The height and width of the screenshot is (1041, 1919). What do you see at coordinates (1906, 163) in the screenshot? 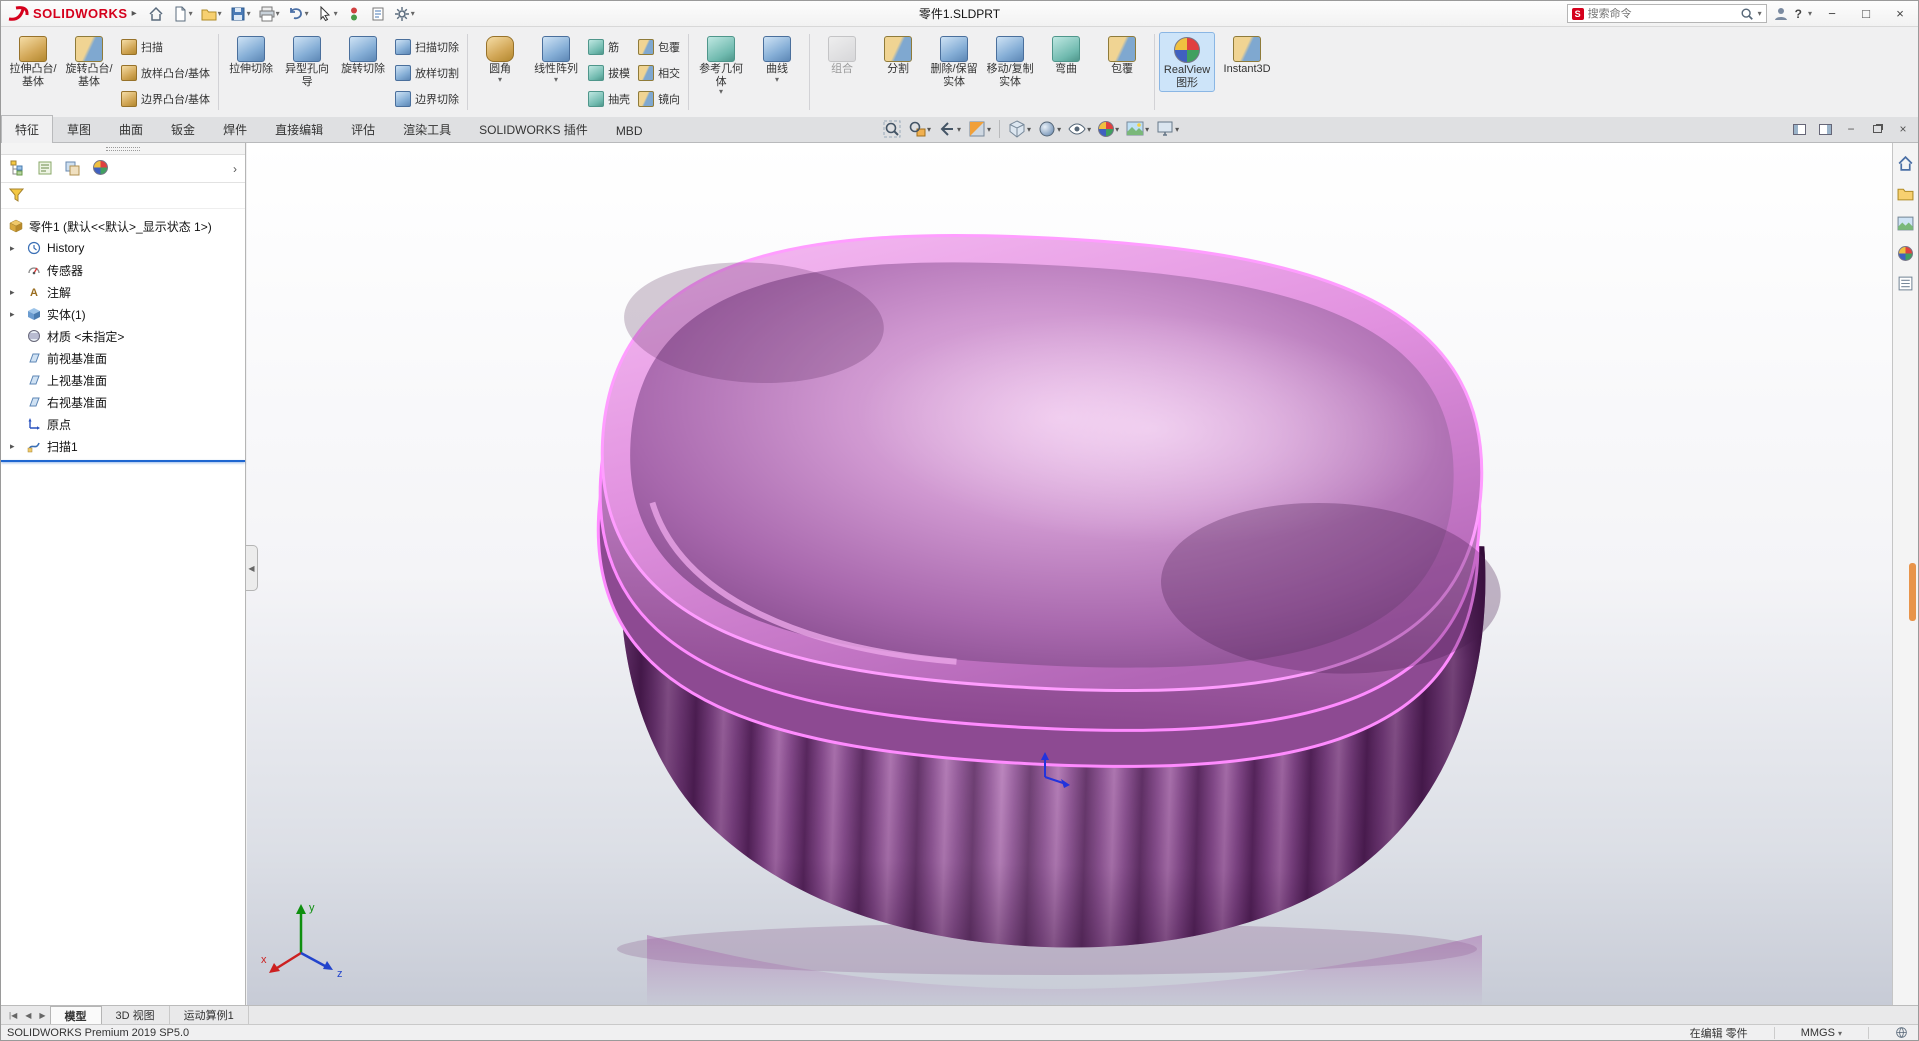
I see `solidworks-resources-tab` at bounding box center [1906, 163].